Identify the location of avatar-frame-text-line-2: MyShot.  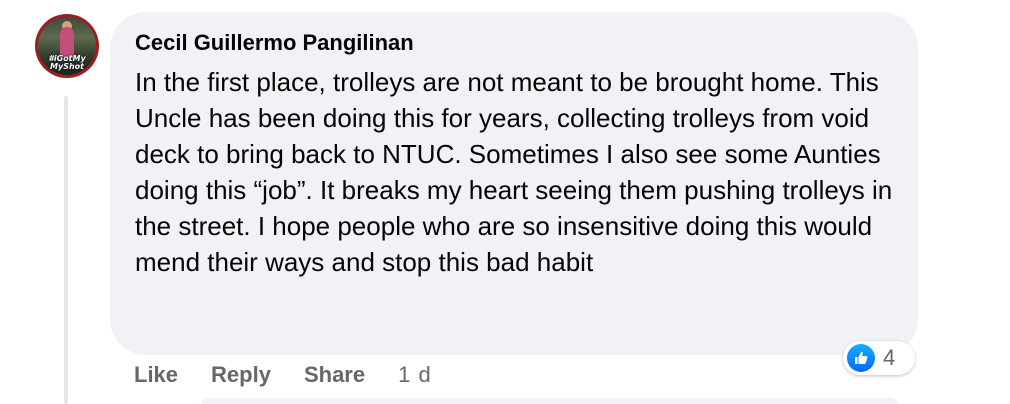
(67, 66).